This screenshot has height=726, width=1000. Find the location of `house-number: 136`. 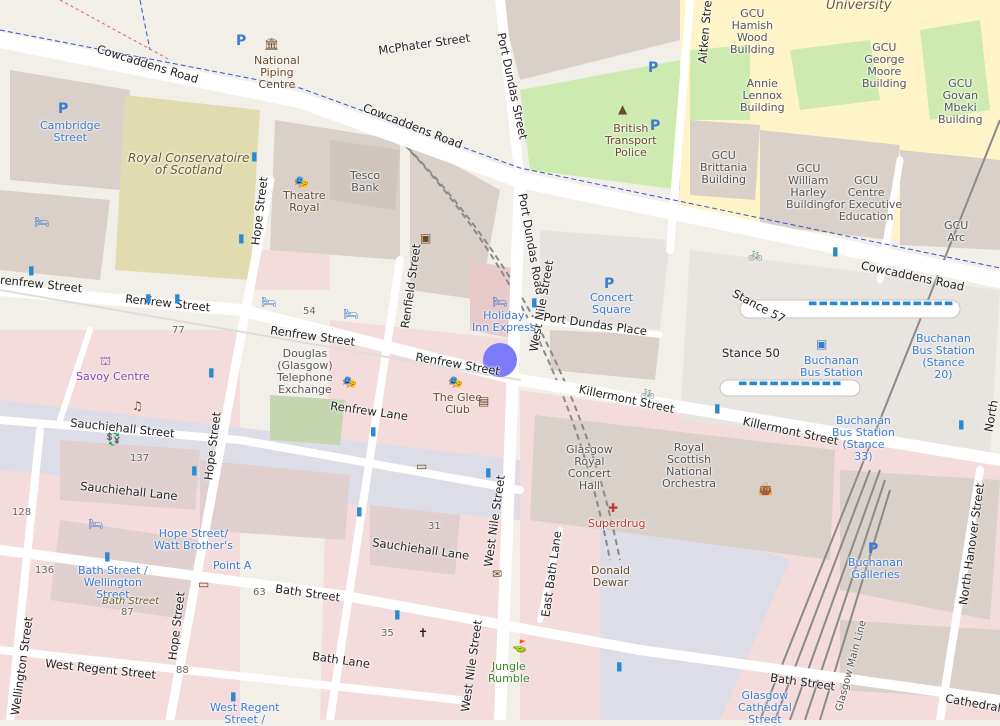

house-number: 136 is located at coordinates (45, 570).